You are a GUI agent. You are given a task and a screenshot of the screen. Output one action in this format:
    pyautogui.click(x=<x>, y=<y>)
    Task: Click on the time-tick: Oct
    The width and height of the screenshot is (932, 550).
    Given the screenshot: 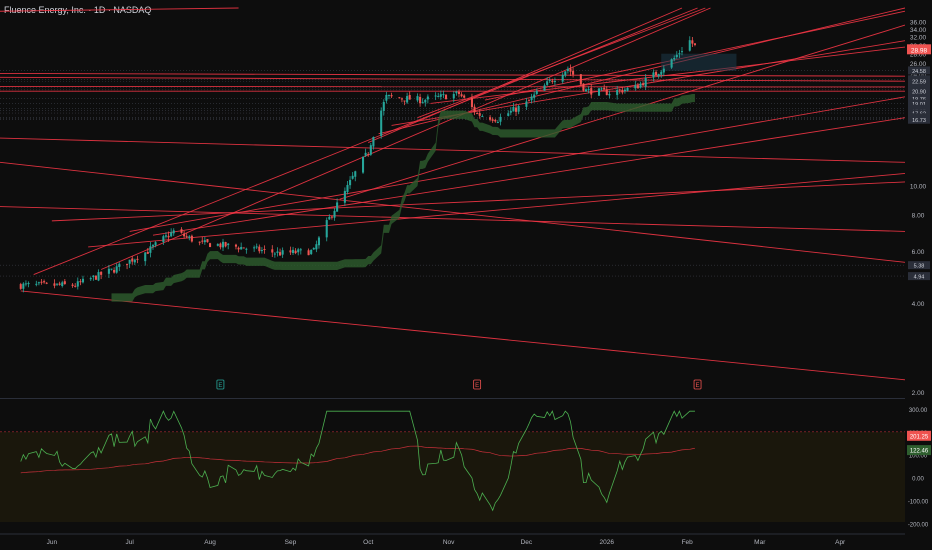 What is the action you would take?
    pyautogui.click(x=368, y=542)
    